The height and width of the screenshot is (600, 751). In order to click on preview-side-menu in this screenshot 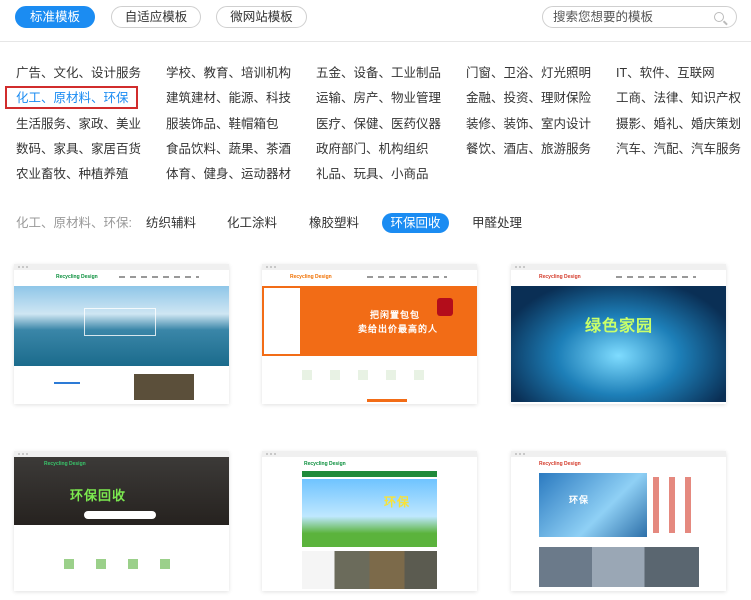, I will do `click(282, 321)`.